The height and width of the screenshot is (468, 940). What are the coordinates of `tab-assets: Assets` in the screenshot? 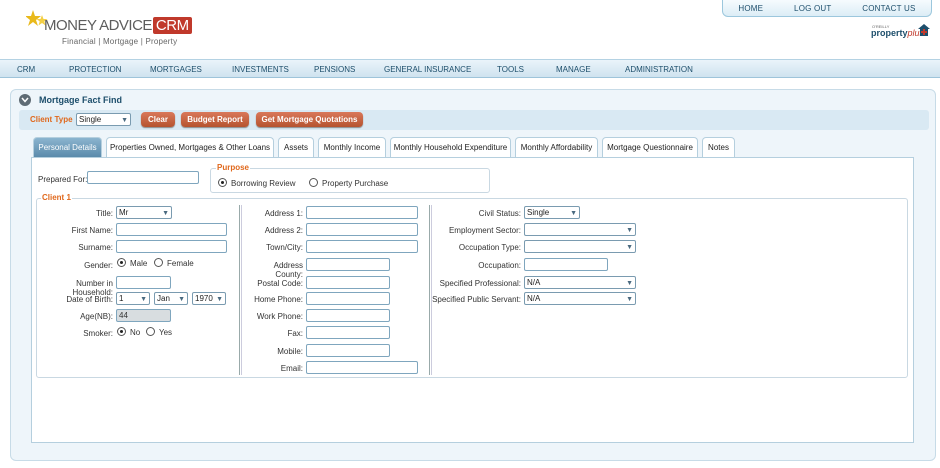 It's located at (296, 147).